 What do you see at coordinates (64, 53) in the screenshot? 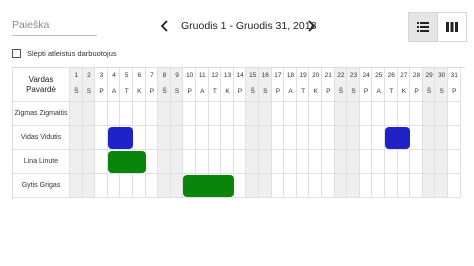
I see `hide-fired-option: Slėpti atleistus darbuotojus` at bounding box center [64, 53].